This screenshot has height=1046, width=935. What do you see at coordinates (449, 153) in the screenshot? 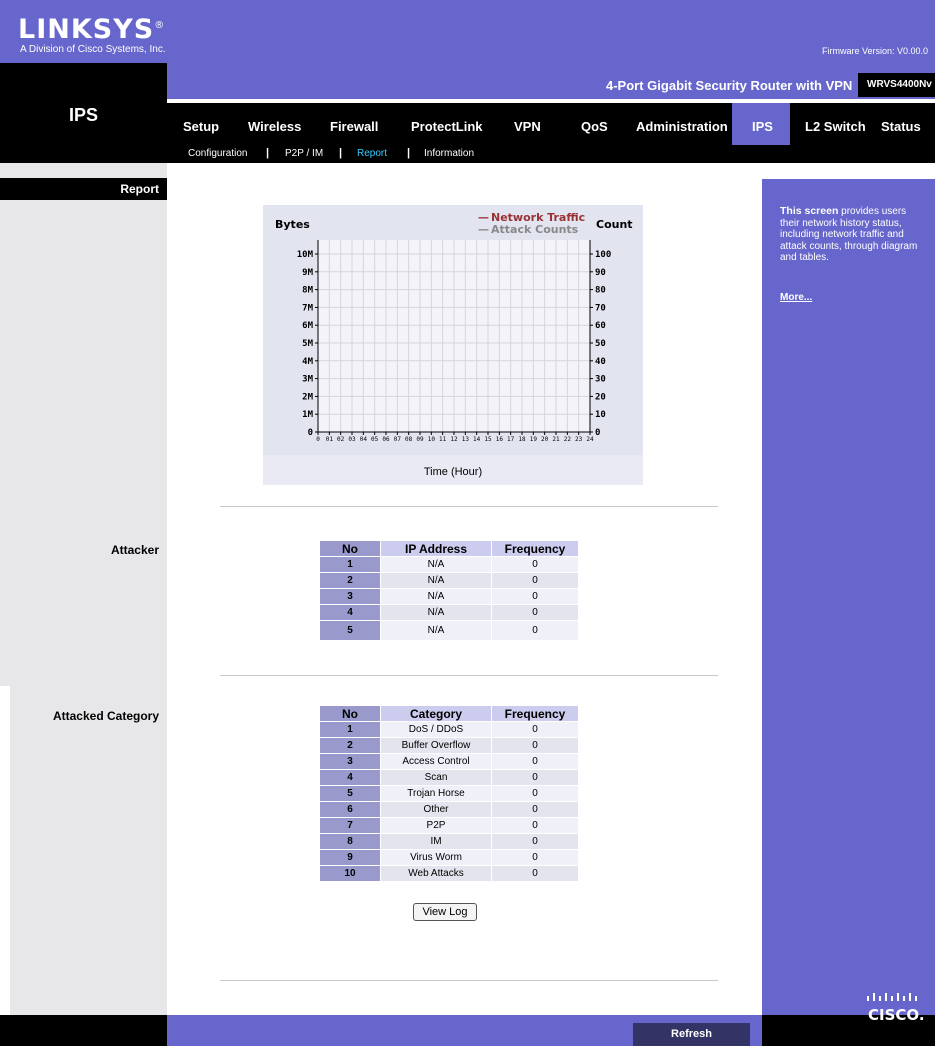
I see `subtab-information: Information` at bounding box center [449, 153].